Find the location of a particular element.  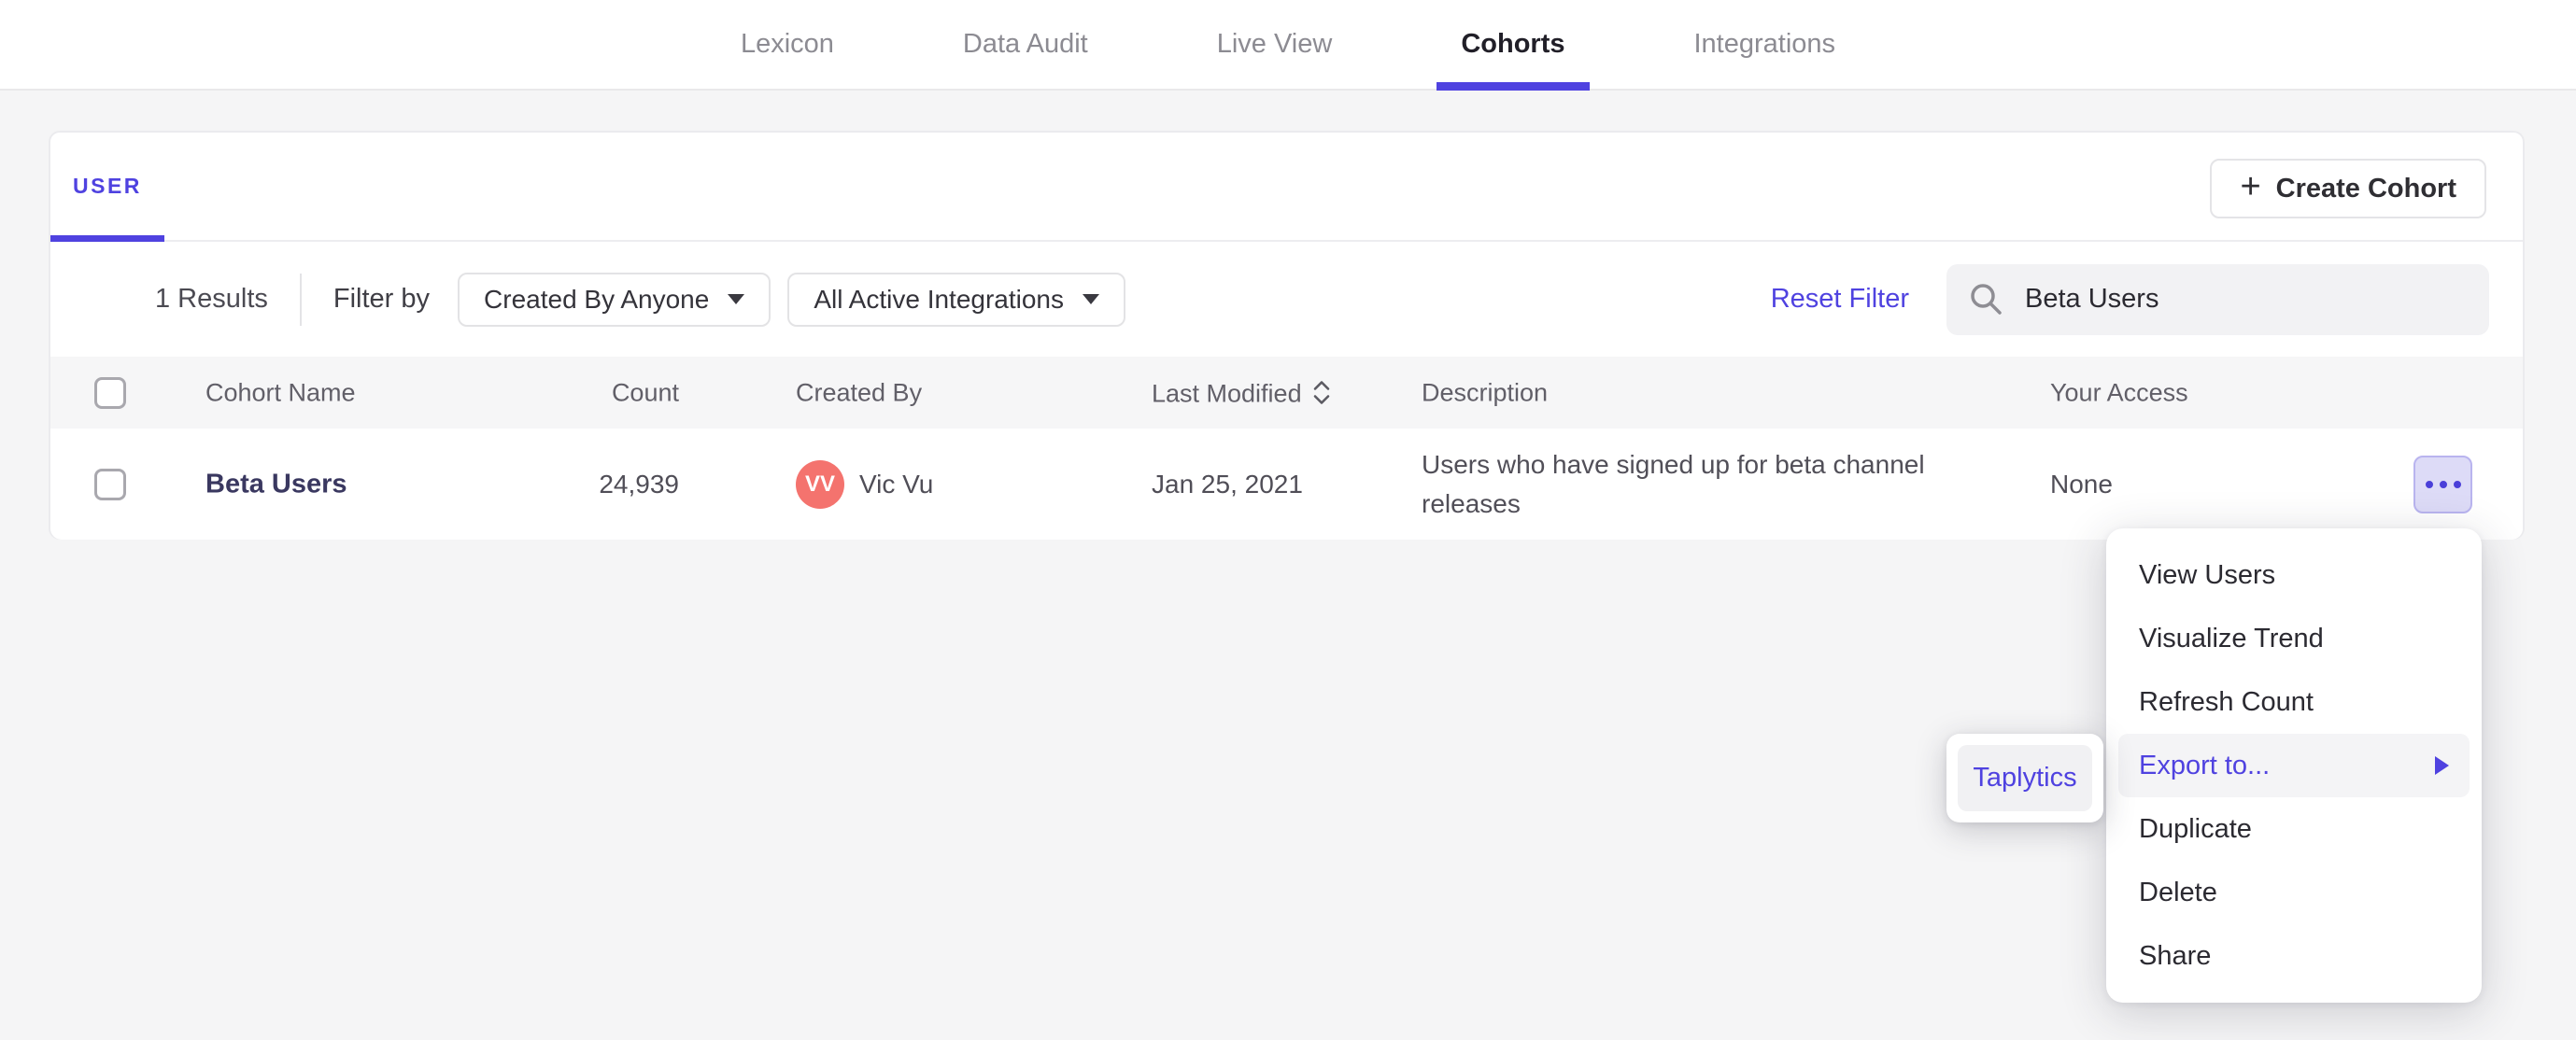

tab-lexicon: Lexicon is located at coordinates (787, 44).